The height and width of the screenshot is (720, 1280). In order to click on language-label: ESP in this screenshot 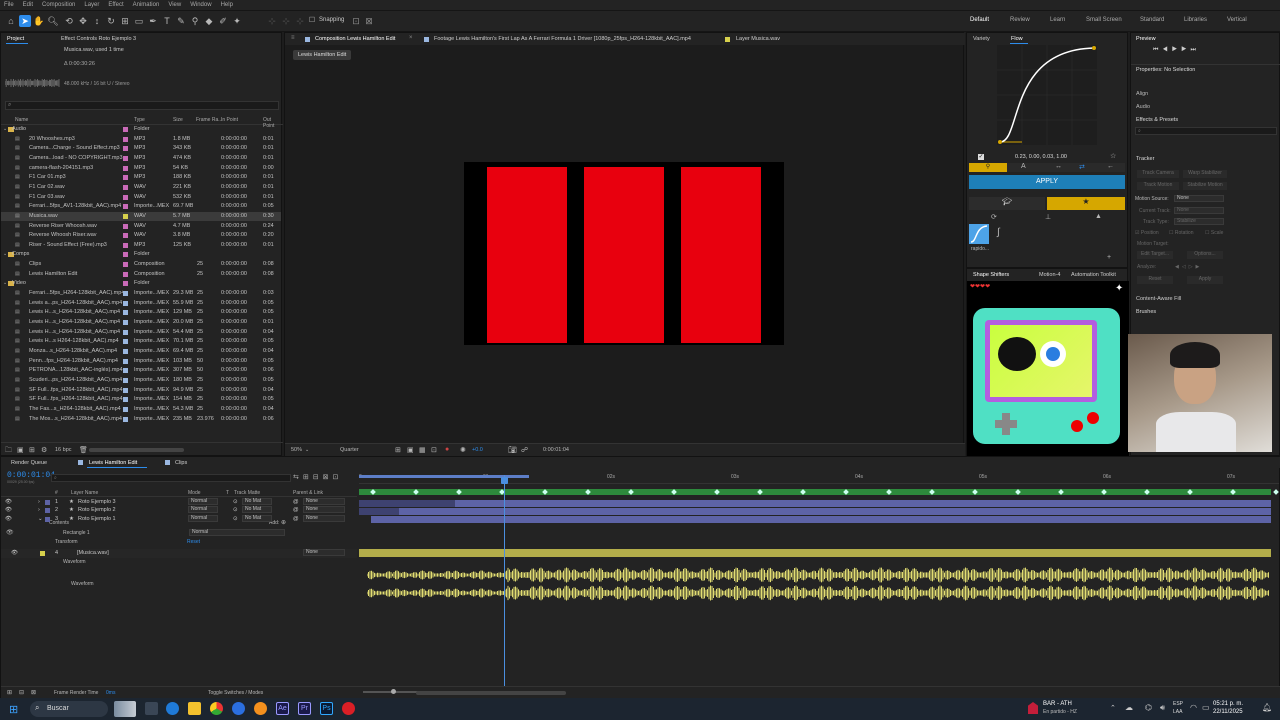, I will do `click(1178, 704)`.